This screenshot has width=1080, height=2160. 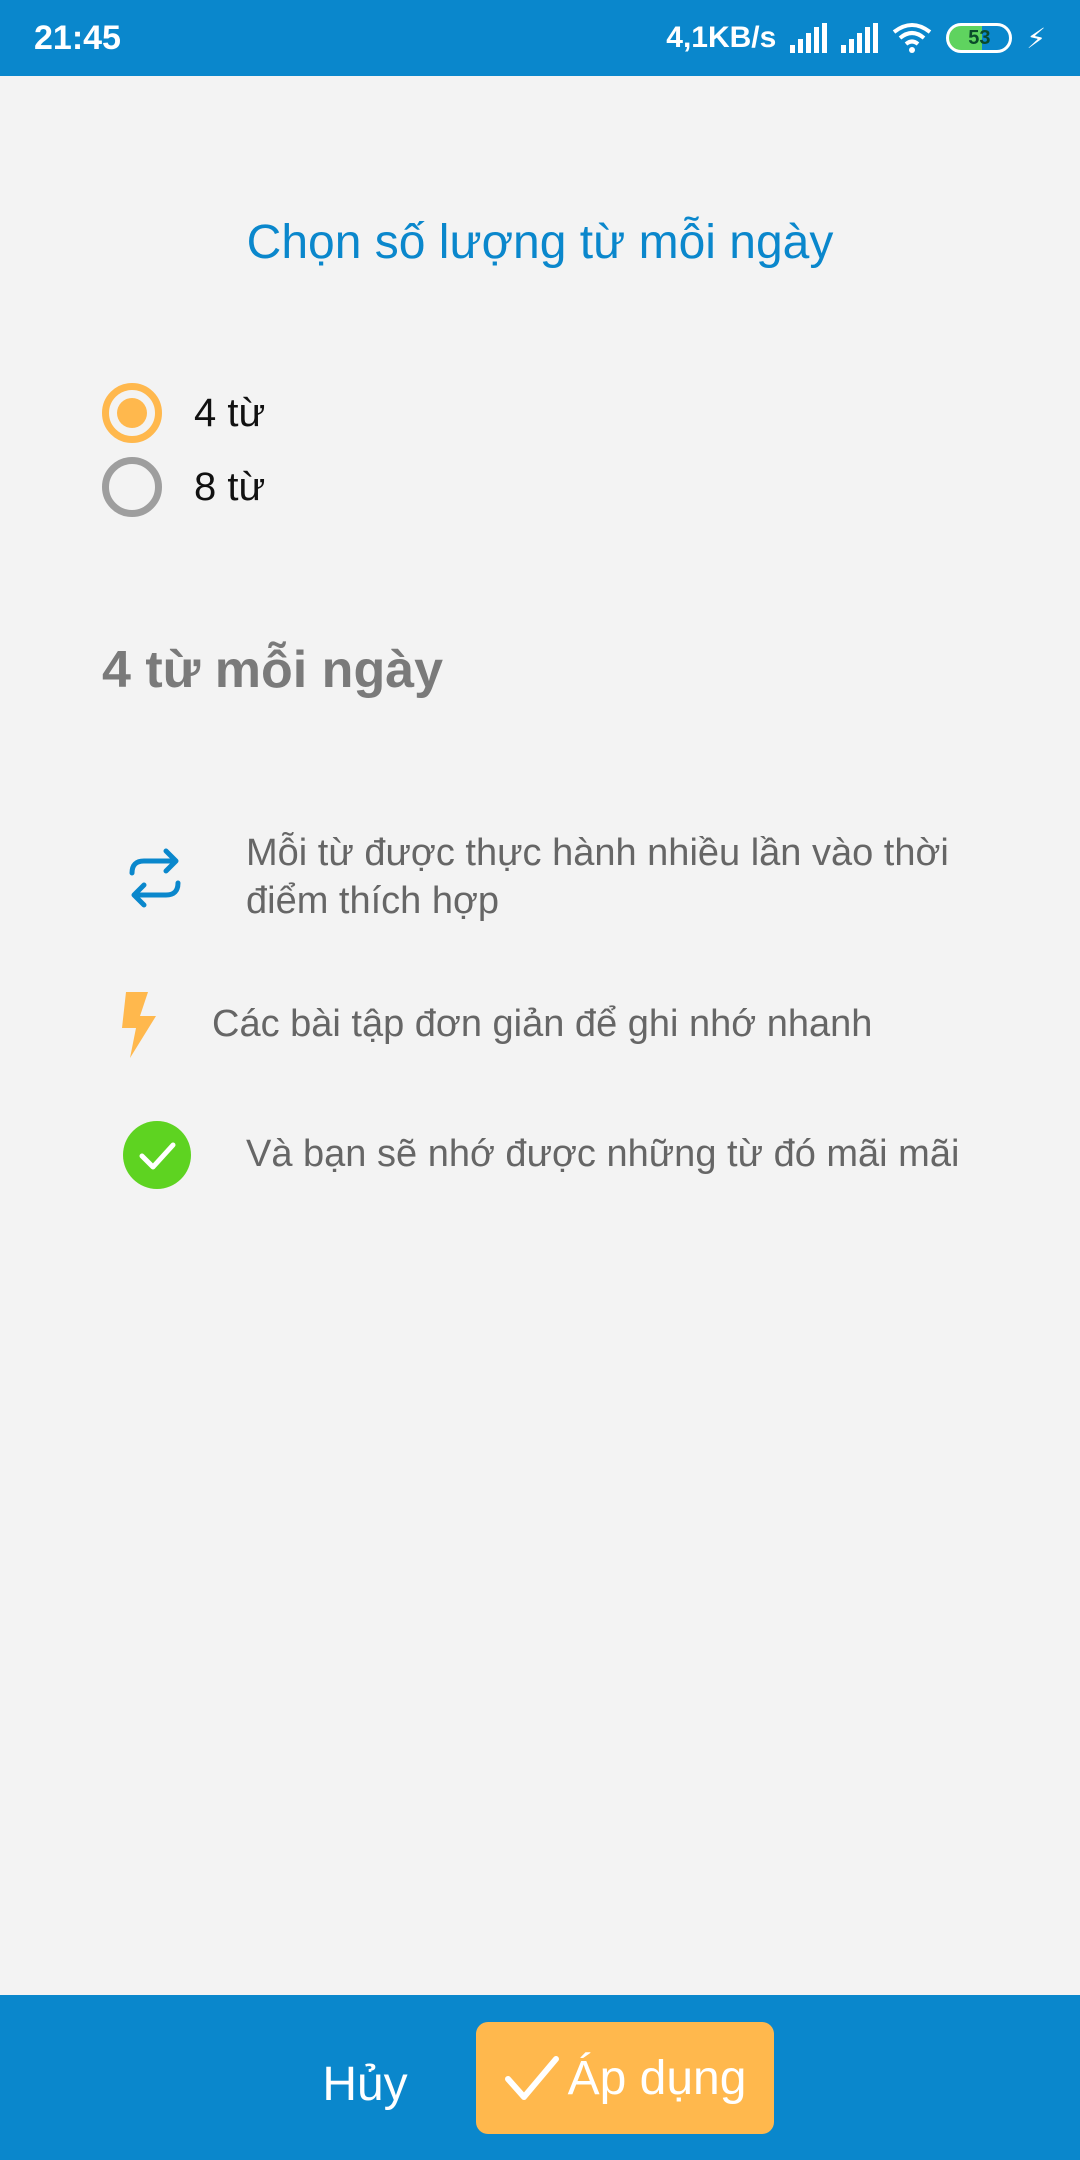 What do you see at coordinates (132, 413) in the screenshot?
I see `radio-button-checked` at bounding box center [132, 413].